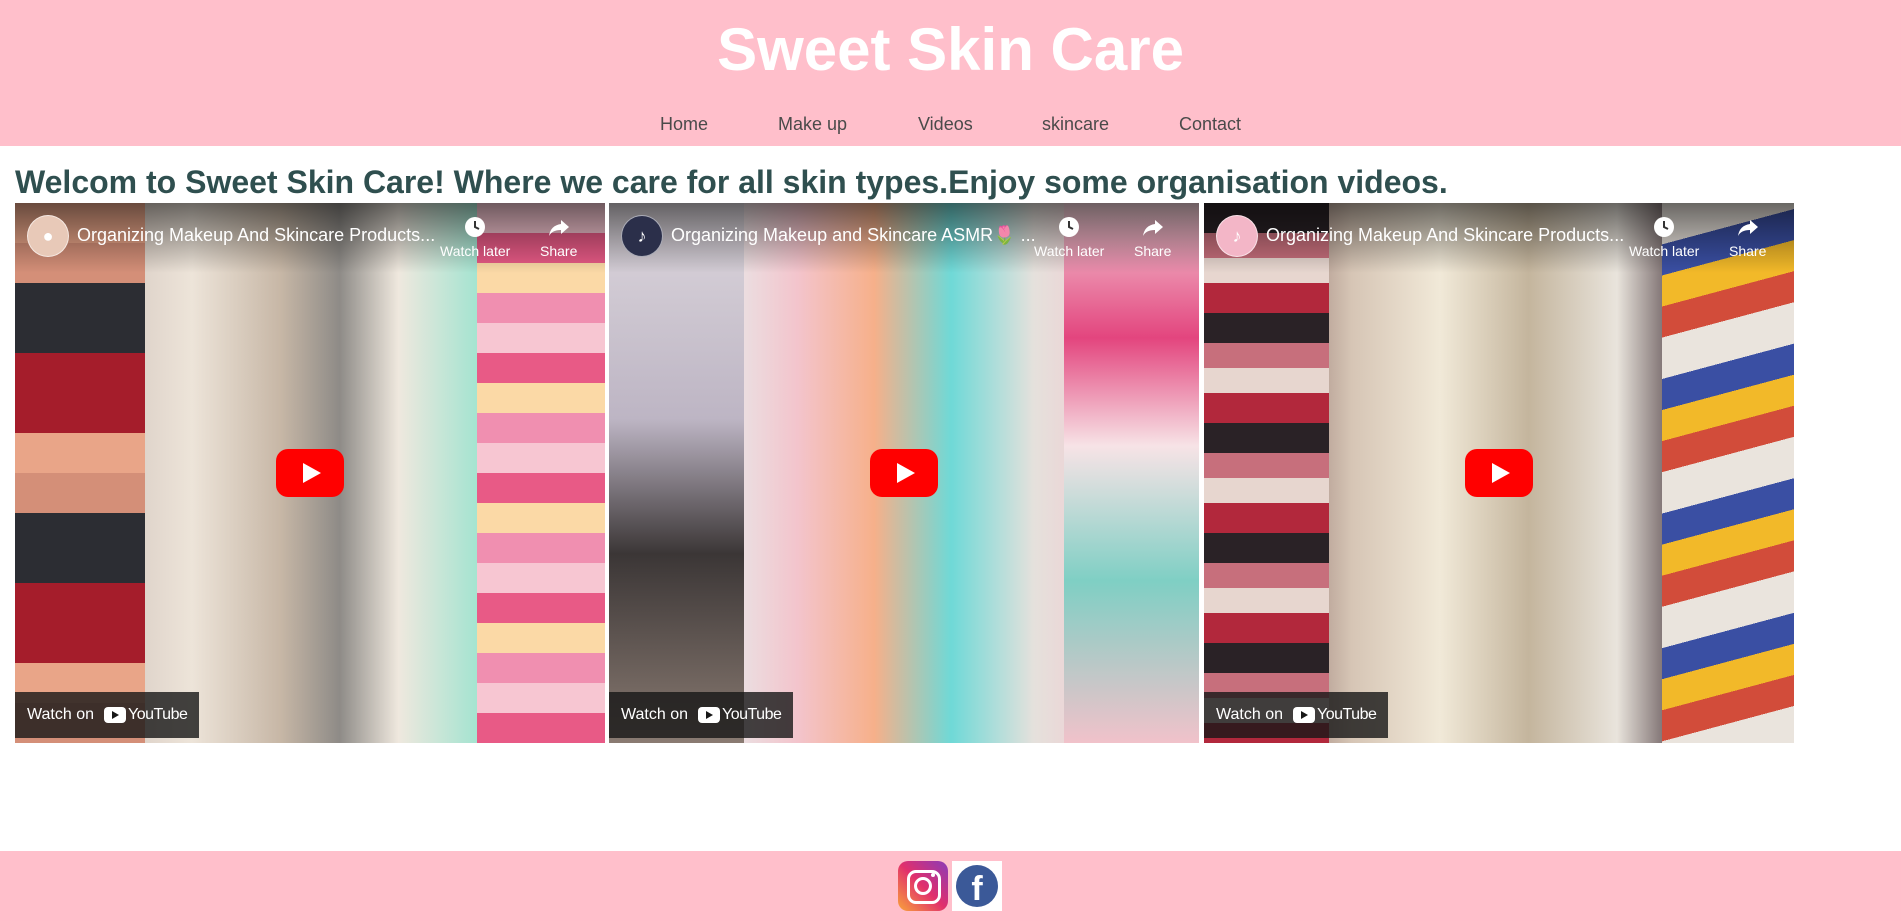  I want to click on avatar-icon: ●, so click(48, 235).